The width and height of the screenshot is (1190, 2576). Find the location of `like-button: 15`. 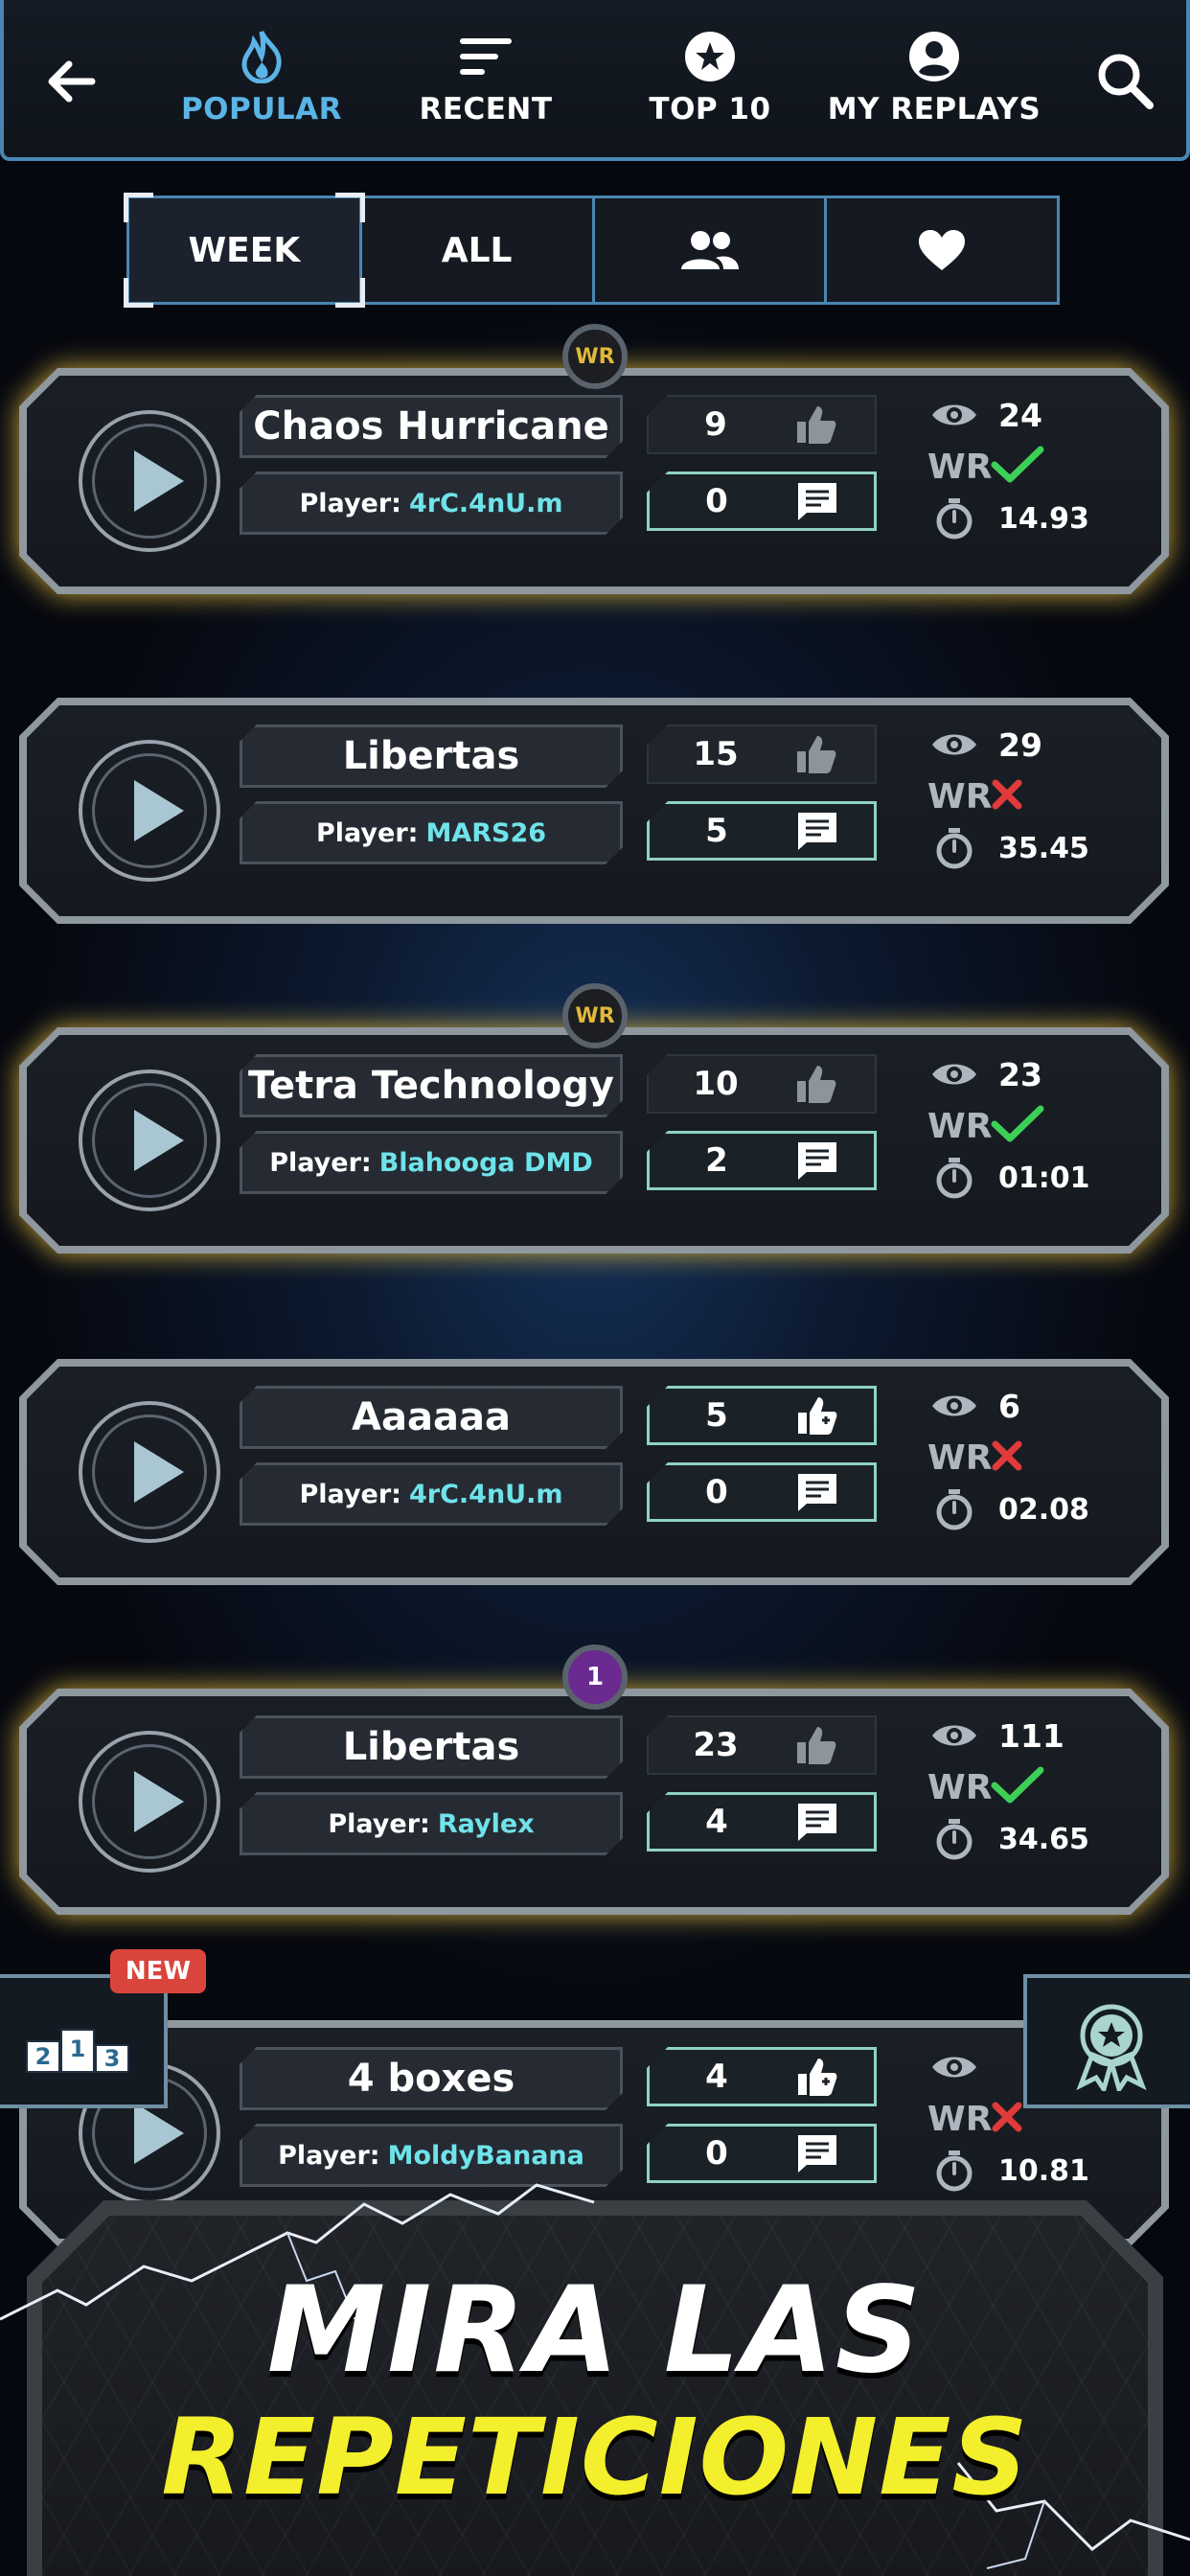

like-button: 15 is located at coordinates (762, 754).